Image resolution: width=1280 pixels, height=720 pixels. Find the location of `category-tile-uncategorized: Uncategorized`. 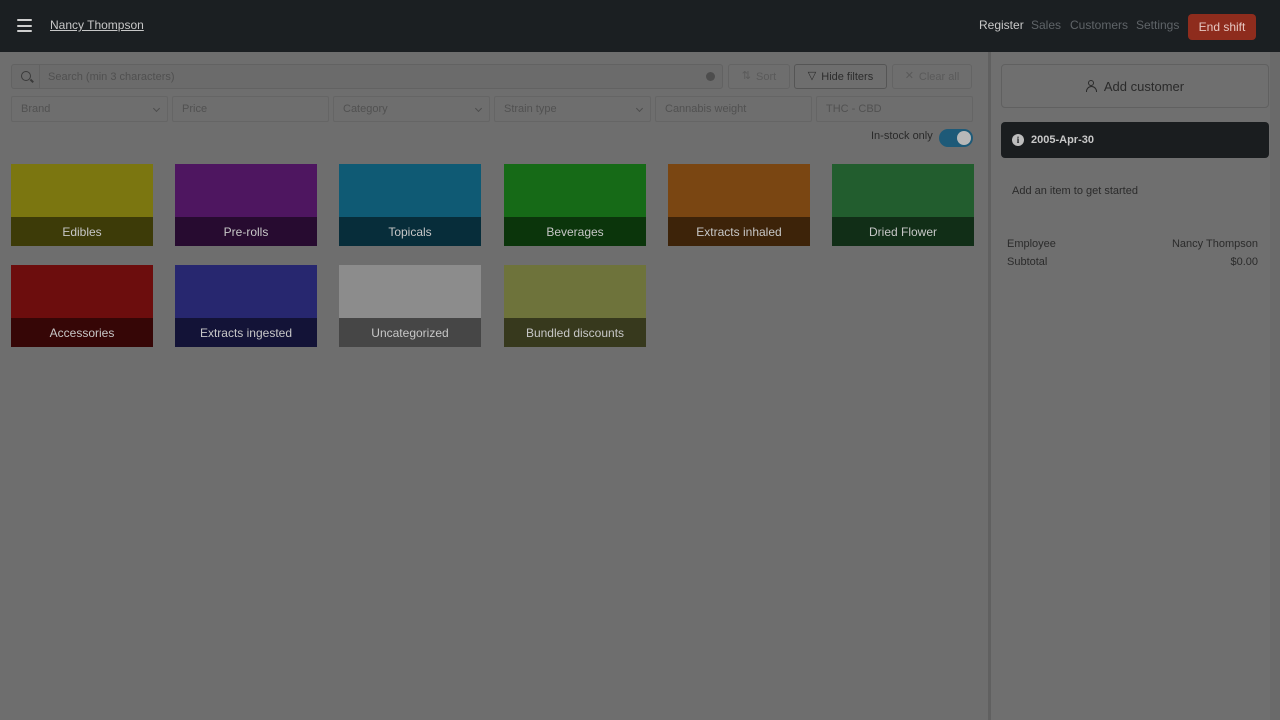

category-tile-uncategorized: Uncategorized is located at coordinates (410, 306).